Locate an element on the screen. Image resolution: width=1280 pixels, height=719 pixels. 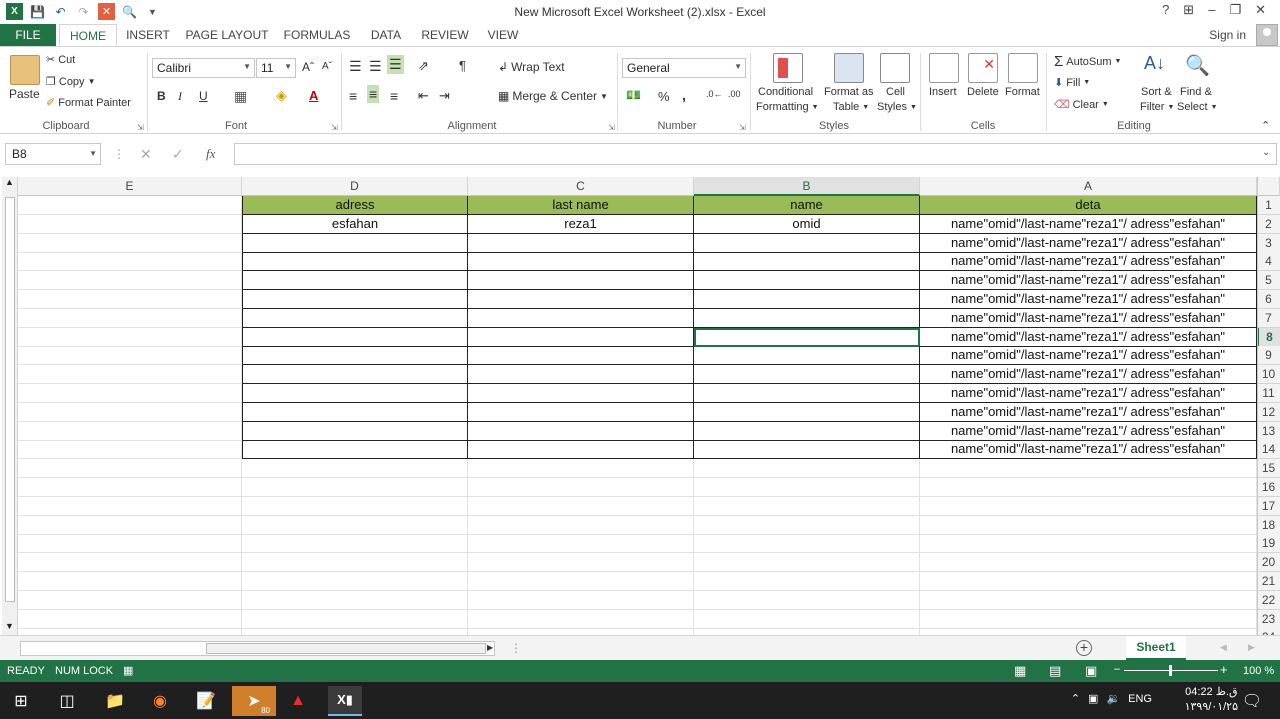
ribbon-display-options-button: ⊞ is located at coordinates (1188, 10).